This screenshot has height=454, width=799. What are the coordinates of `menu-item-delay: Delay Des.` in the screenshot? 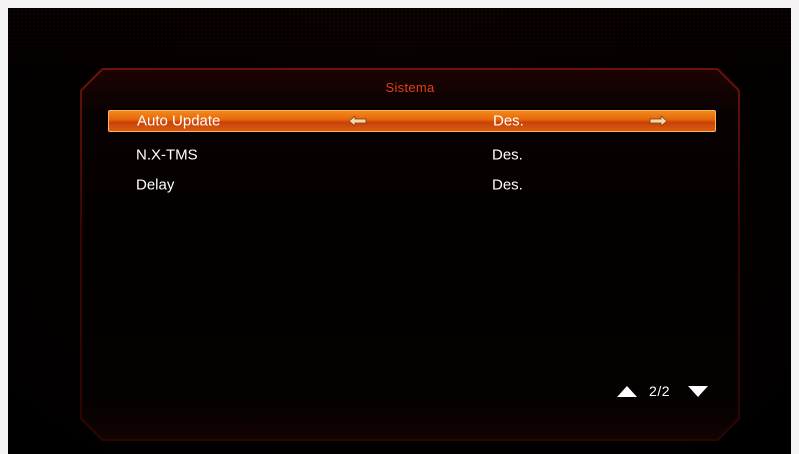 It's located at (412, 185).